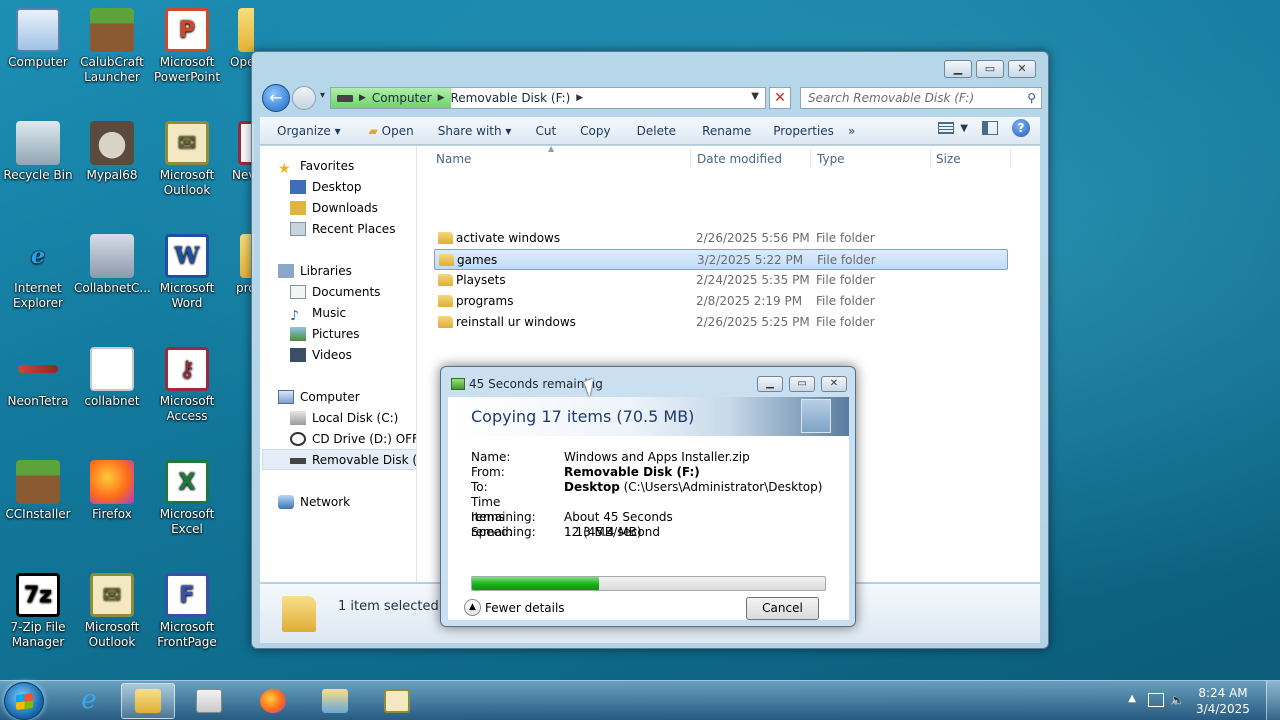 Image resolution: width=1280 pixels, height=720 pixels. Describe the element at coordinates (327, 166) in the screenshot. I see `nav-label: Favorites` at that location.